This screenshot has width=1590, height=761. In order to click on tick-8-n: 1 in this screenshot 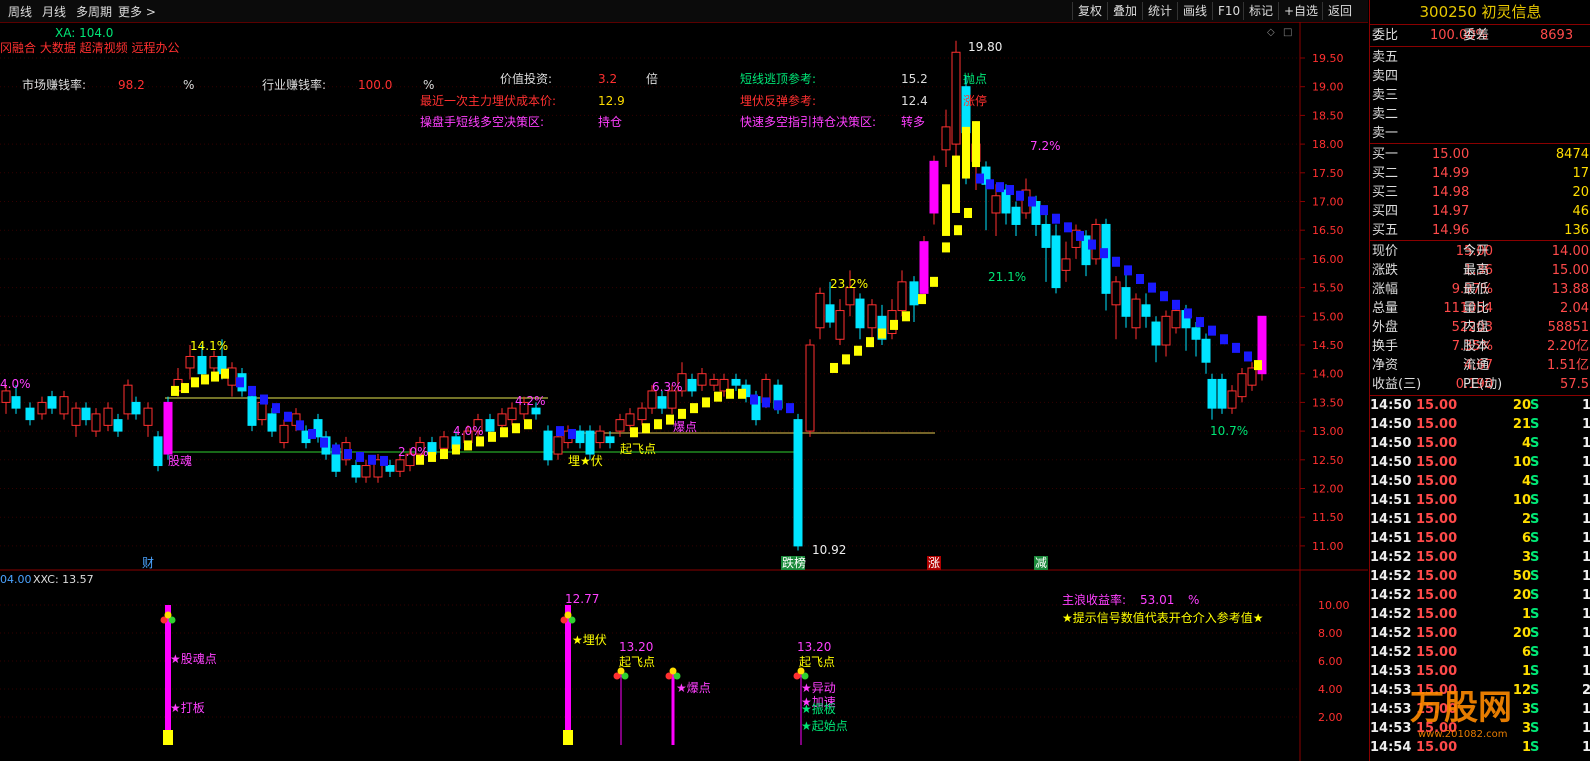, I will do `click(1585, 557)`.